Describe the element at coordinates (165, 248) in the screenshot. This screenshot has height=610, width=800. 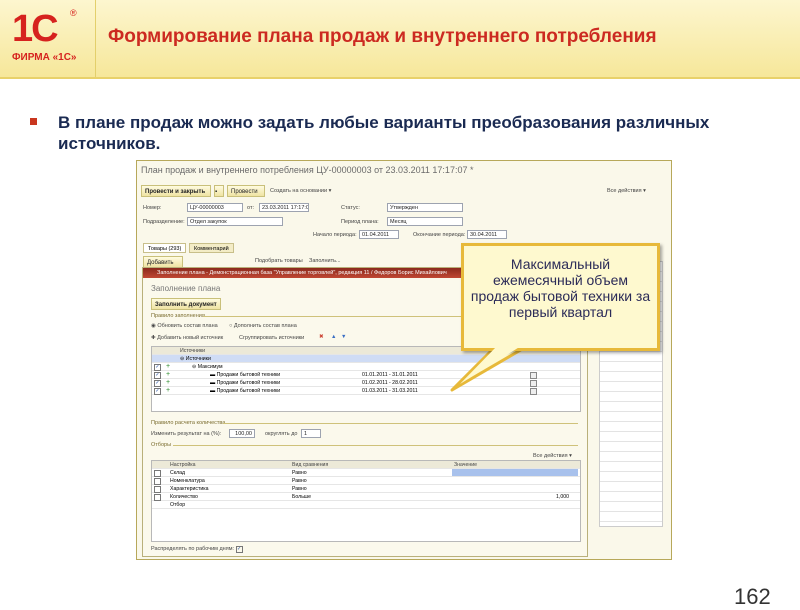
I see `tab-goods: Товары (293)` at that location.